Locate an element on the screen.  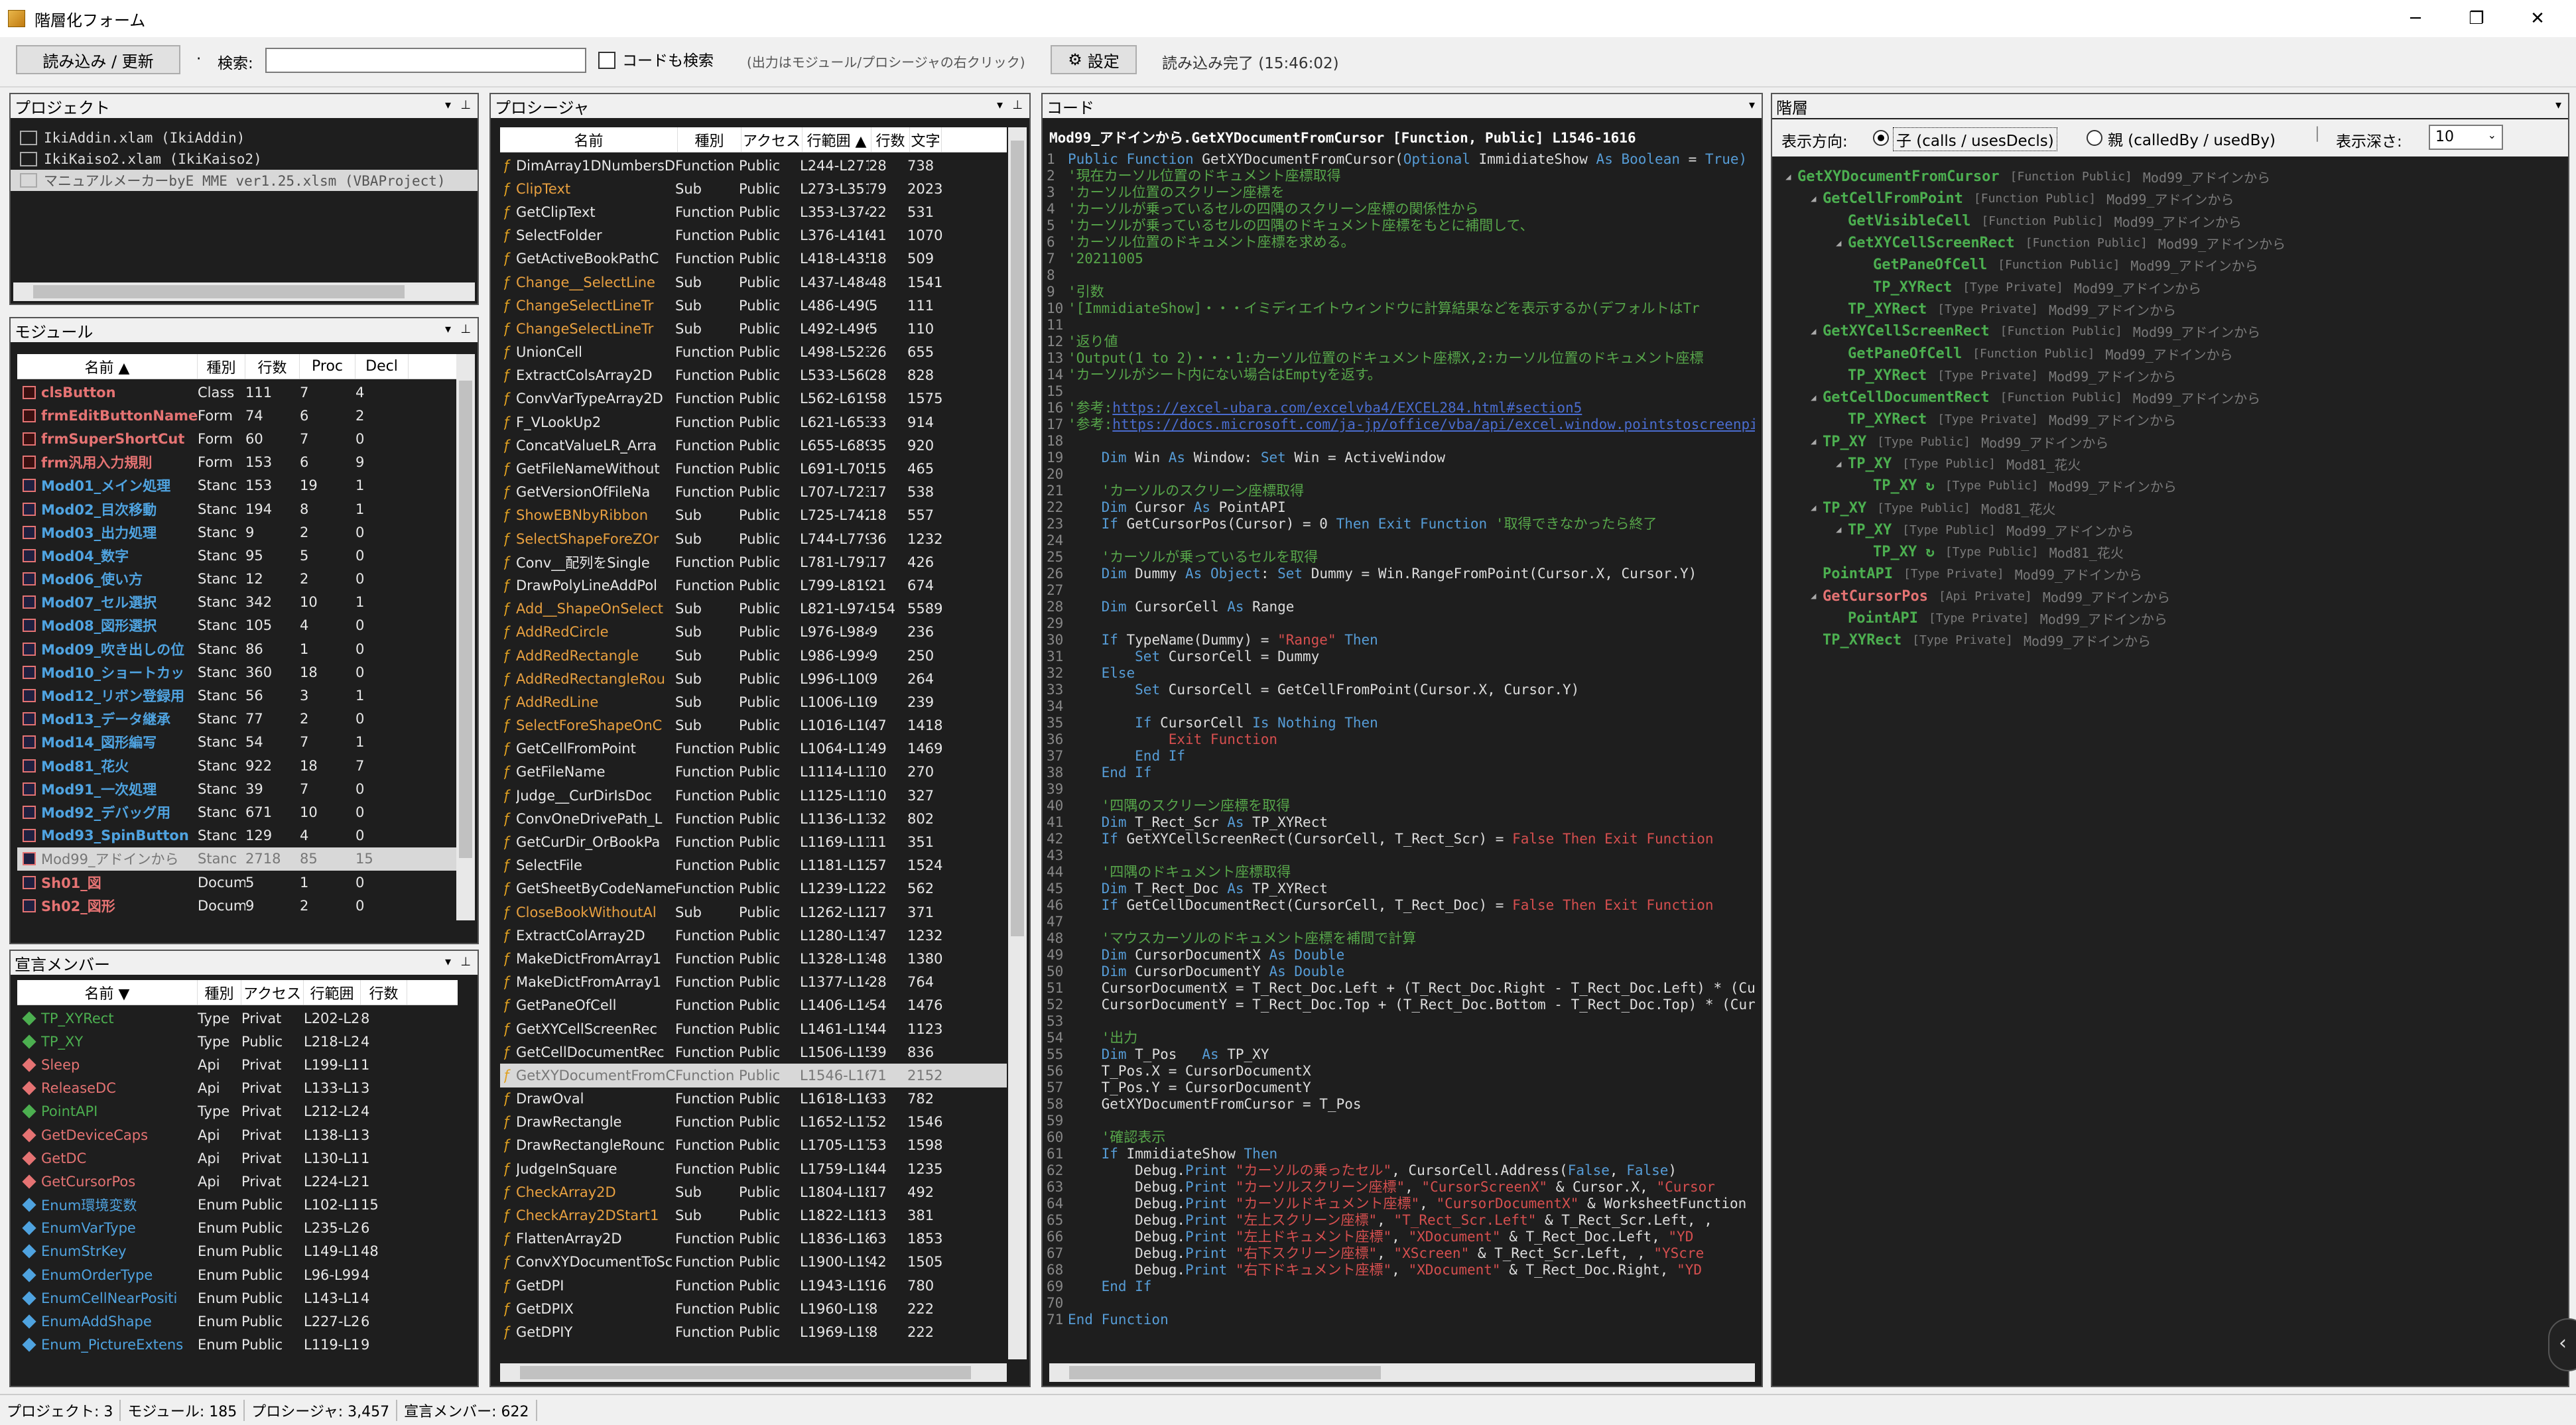
module-row: Mod99_アドインから Stanc 2718 85 15 is located at coordinates (238, 859).